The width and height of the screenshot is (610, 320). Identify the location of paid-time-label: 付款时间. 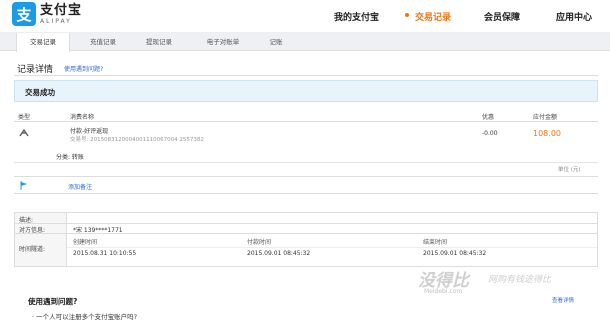
(259, 242).